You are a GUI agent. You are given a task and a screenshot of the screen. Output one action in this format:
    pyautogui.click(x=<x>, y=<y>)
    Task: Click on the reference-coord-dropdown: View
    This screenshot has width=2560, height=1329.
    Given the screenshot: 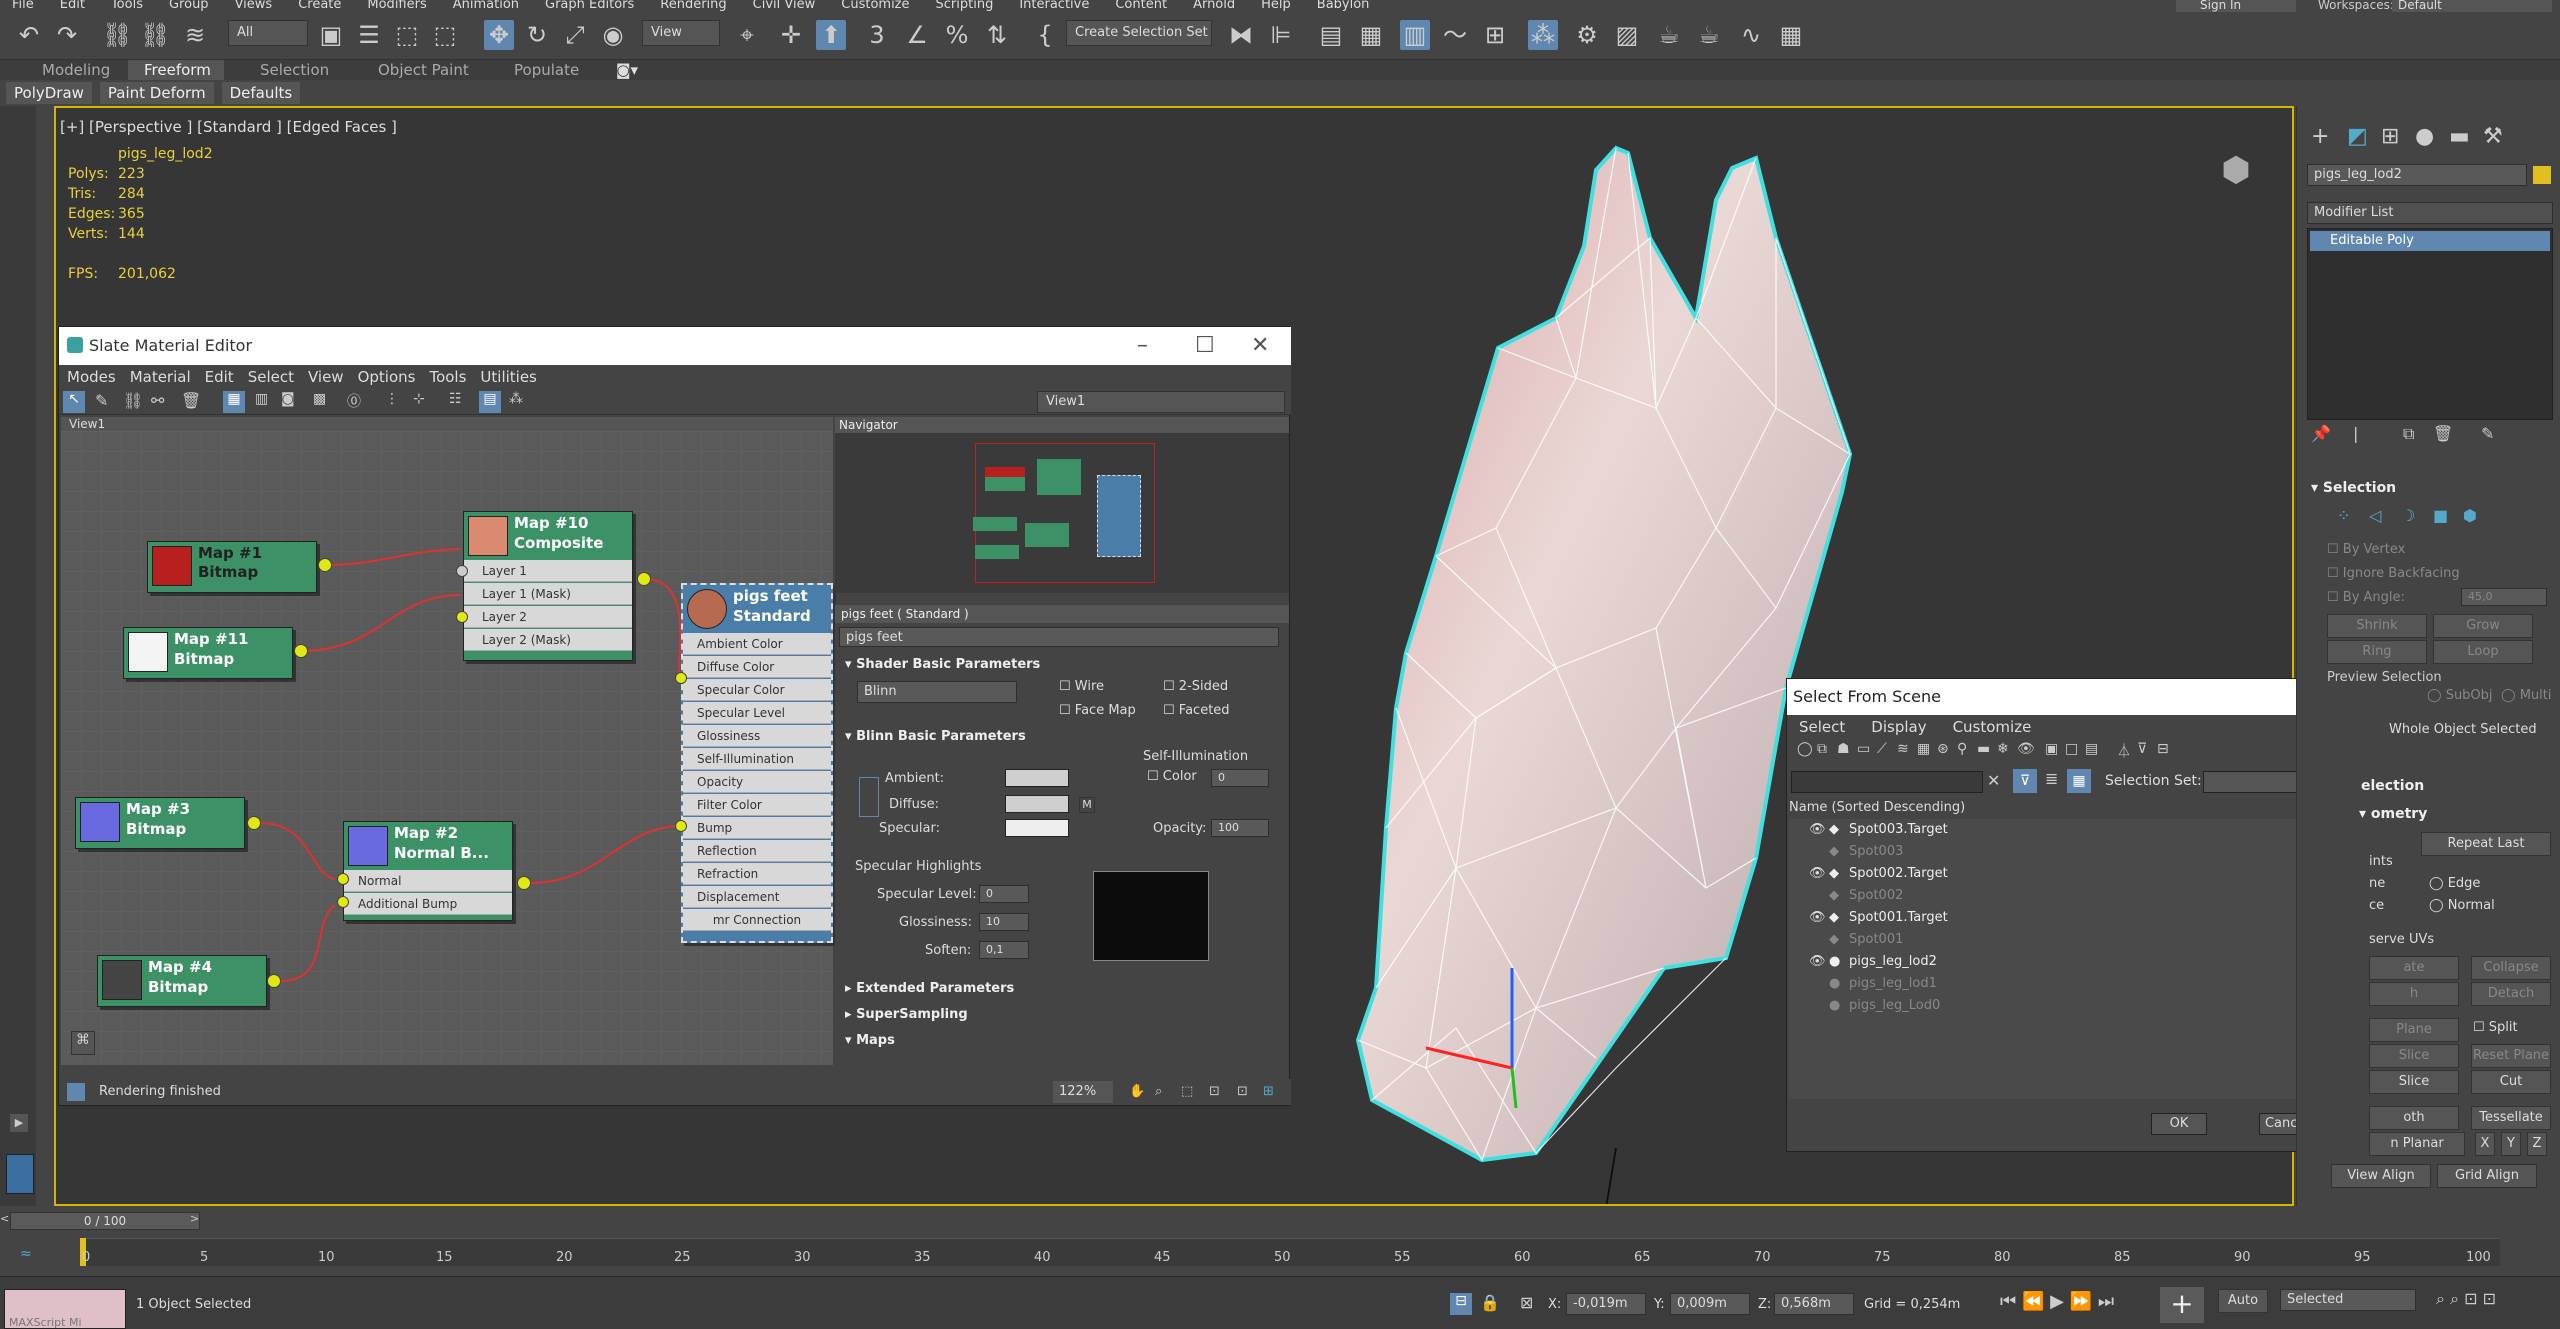 What is the action you would take?
    pyautogui.click(x=681, y=33)
    